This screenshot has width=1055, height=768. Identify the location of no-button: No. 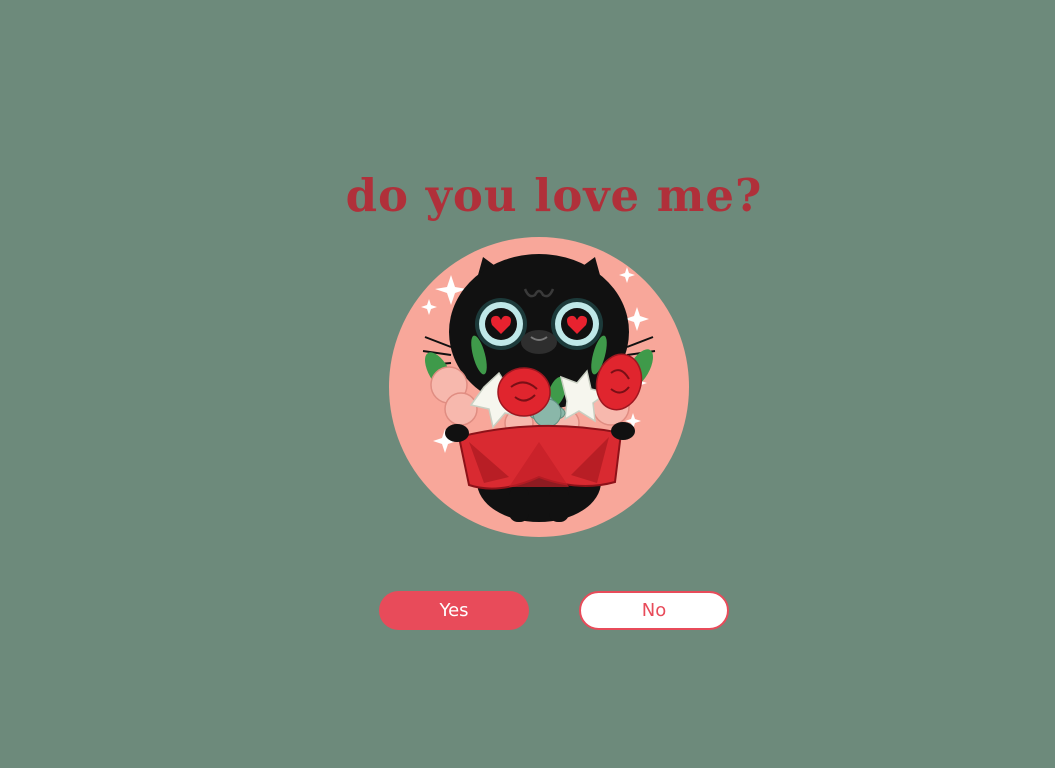
(654, 610).